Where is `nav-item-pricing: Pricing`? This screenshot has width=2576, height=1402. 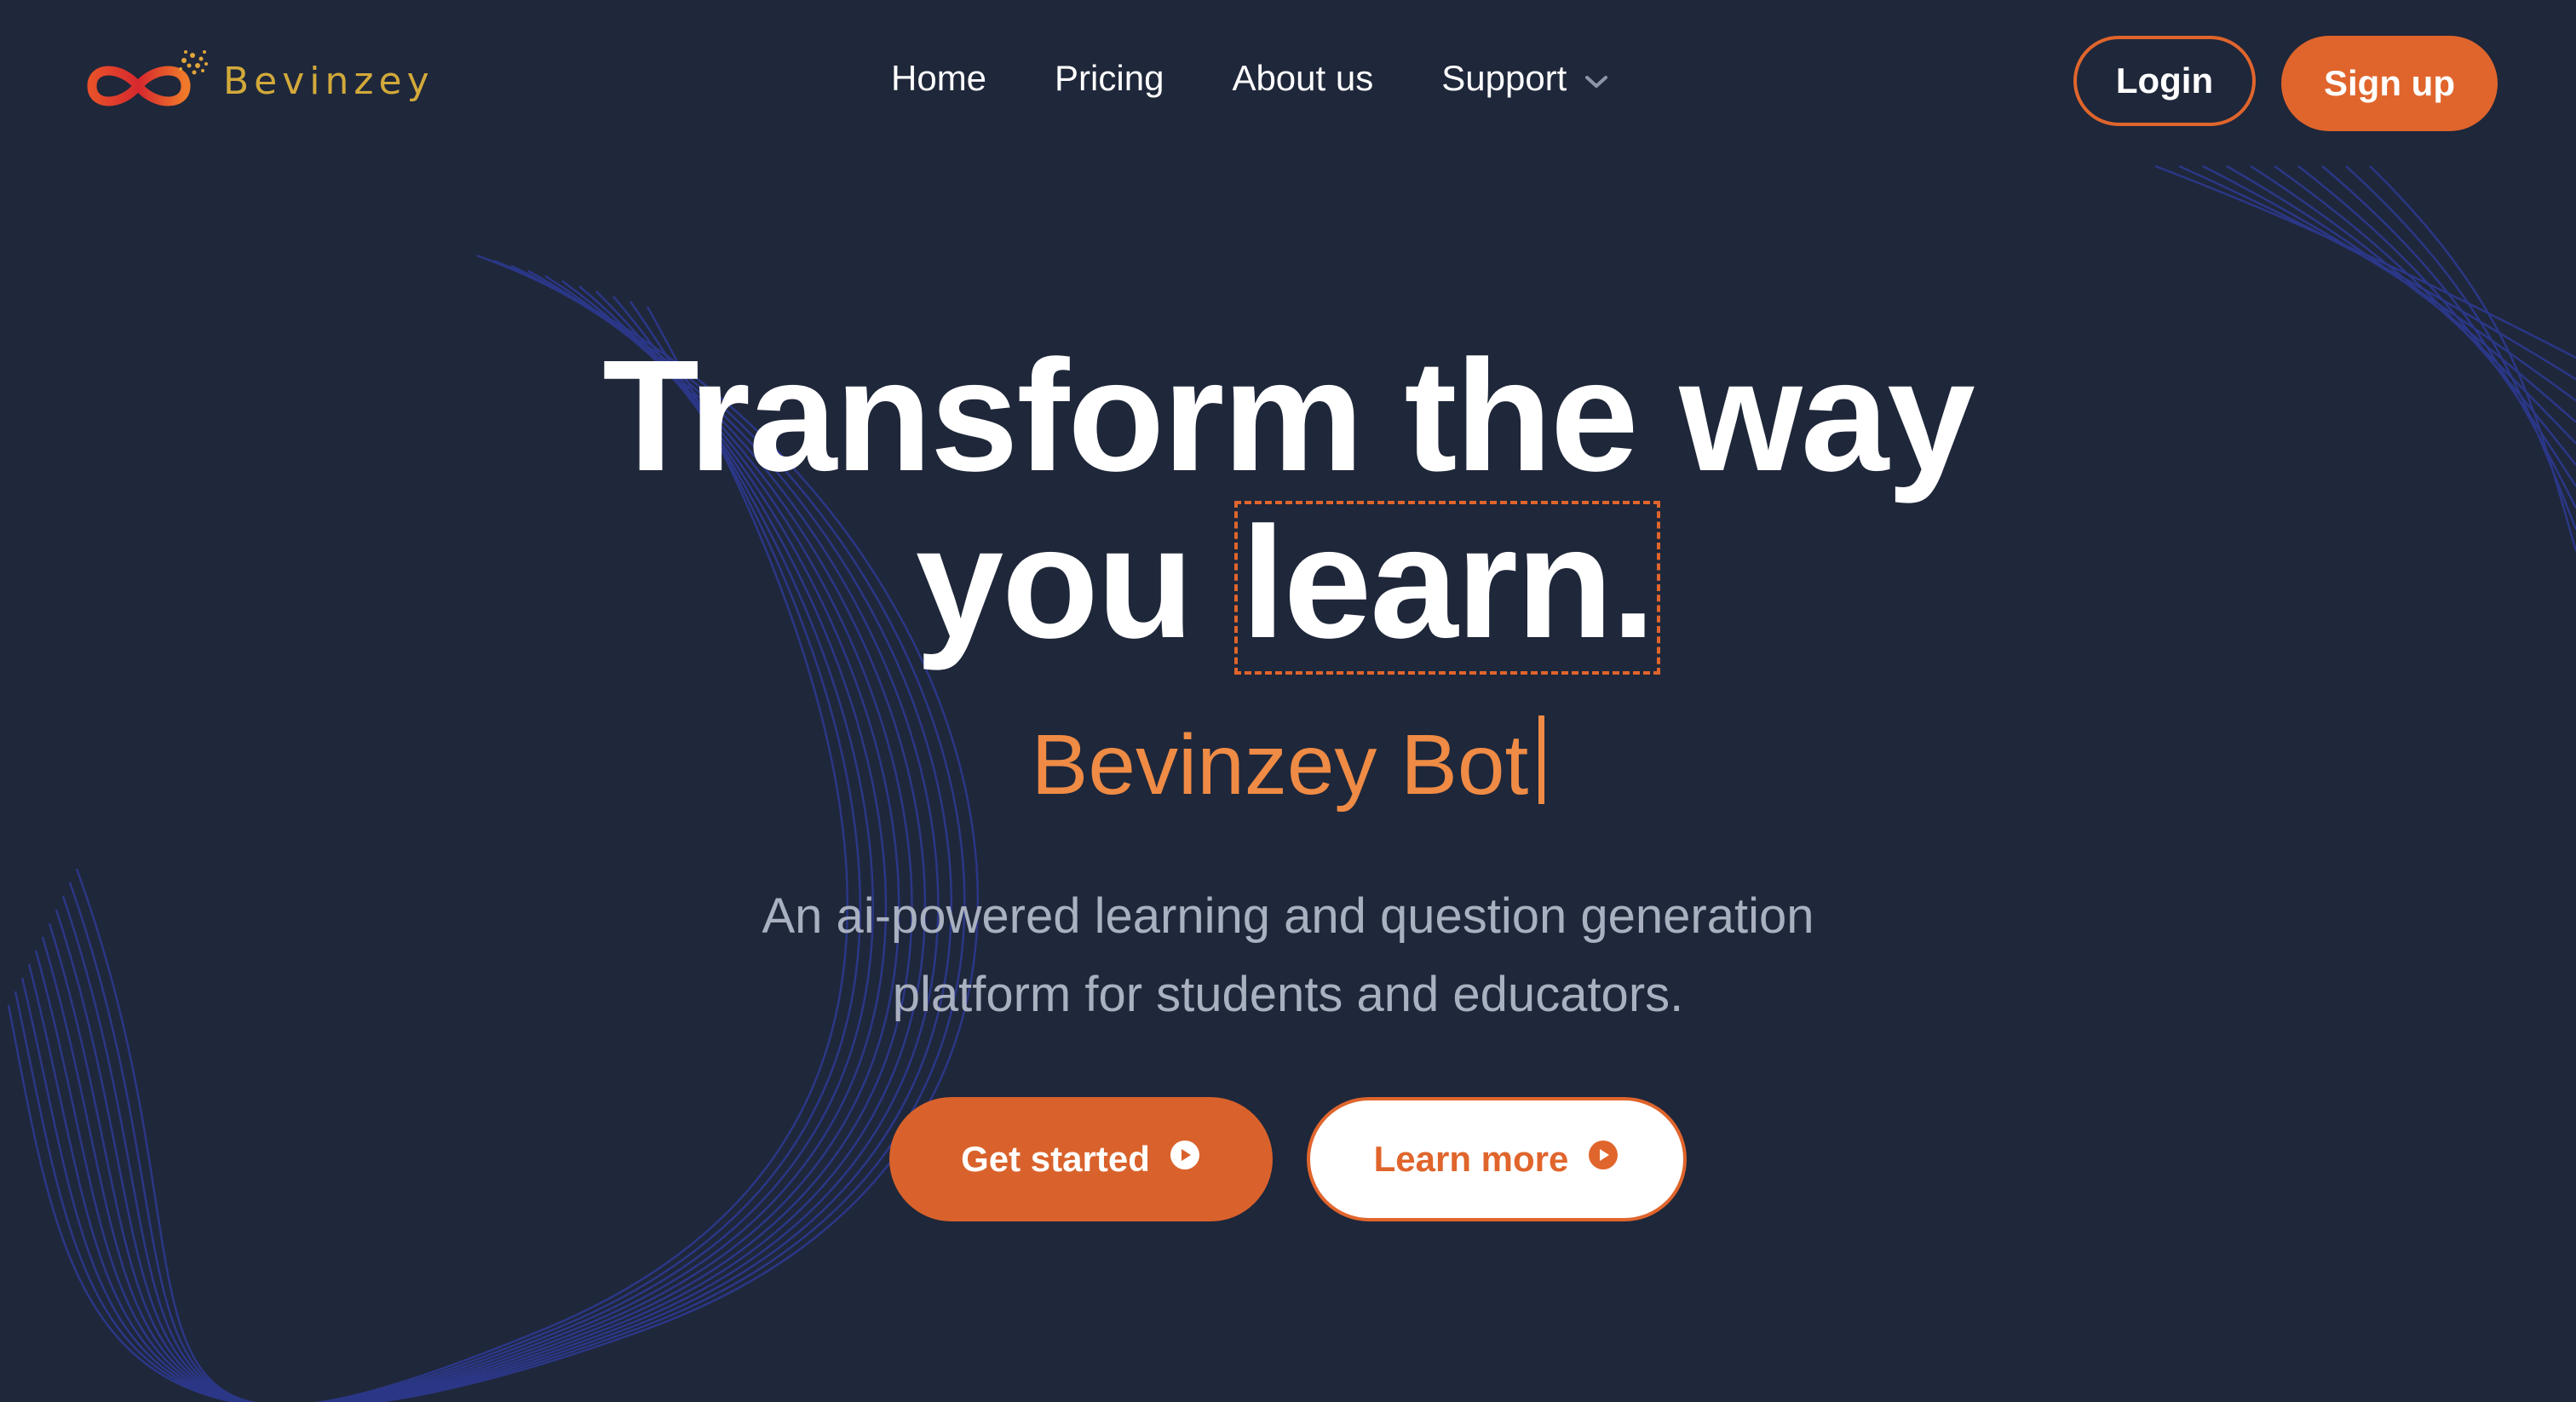
nav-item-pricing: Pricing is located at coordinates (1109, 78).